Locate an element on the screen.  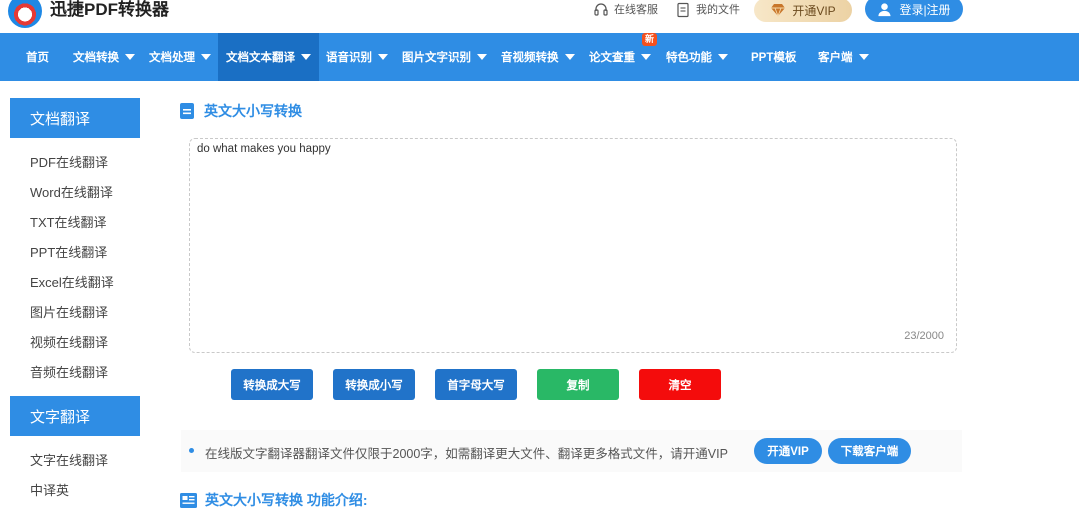
my-files-link: 我的文件 is located at coordinates (707, 10).